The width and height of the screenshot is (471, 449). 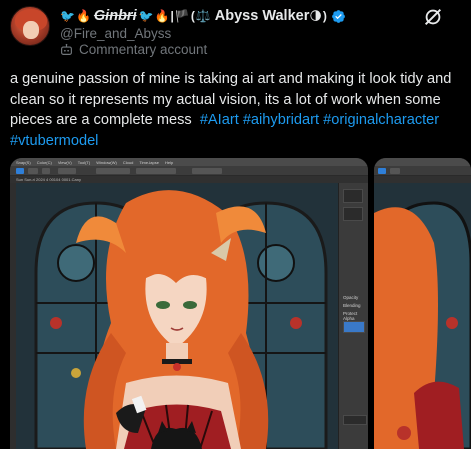 What do you see at coordinates (422, 179) in the screenshot?
I see `document-tab` at bounding box center [422, 179].